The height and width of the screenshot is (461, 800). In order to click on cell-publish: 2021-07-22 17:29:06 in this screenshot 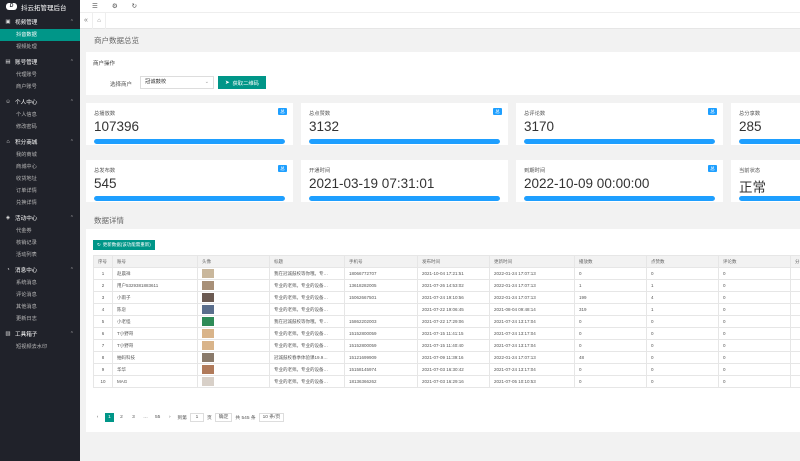, I will do `click(453, 321)`.